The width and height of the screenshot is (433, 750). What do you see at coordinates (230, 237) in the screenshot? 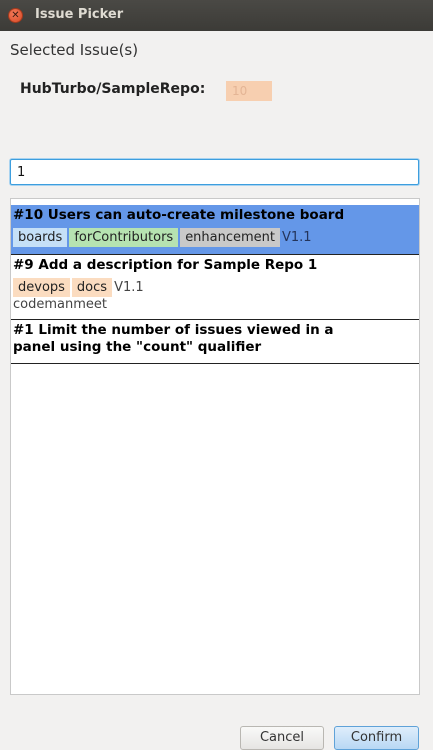
I see `issue-label: enhancement` at bounding box center [230, 237].